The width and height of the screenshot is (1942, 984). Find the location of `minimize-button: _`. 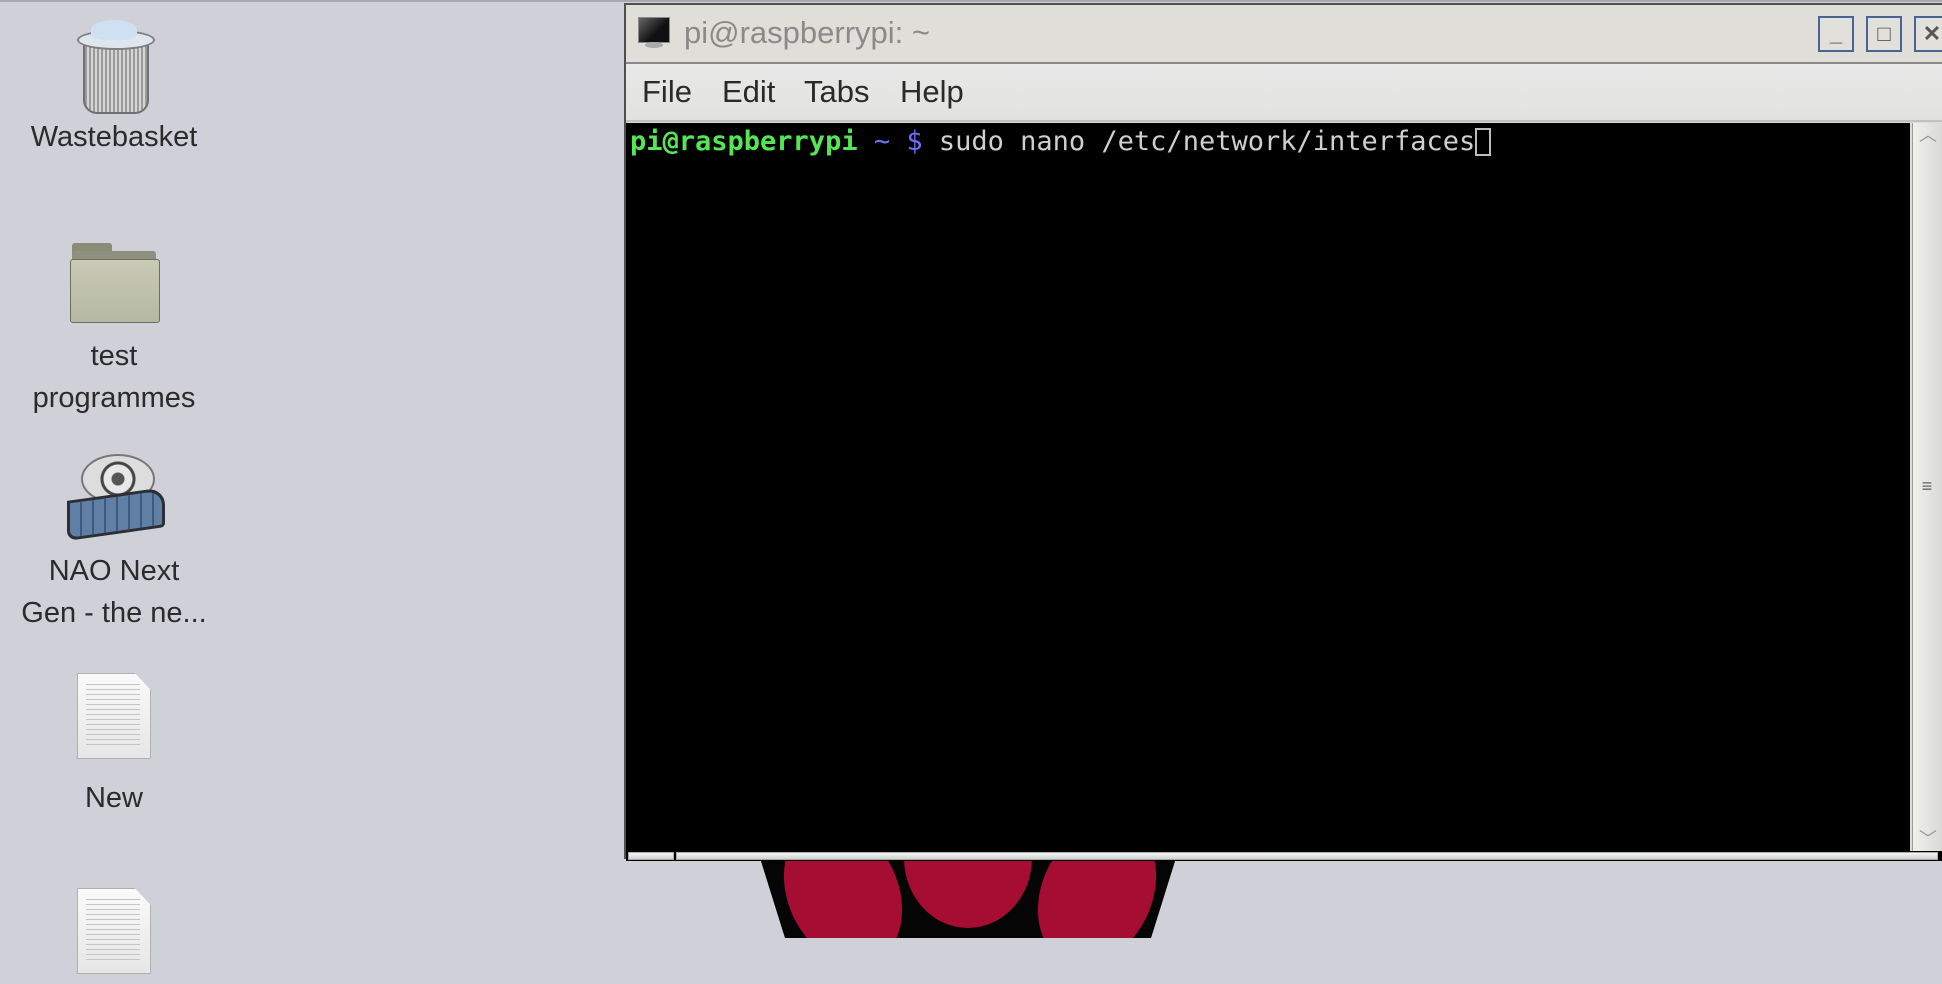

minimize-button: _ is located at coordinates (1836, 34).